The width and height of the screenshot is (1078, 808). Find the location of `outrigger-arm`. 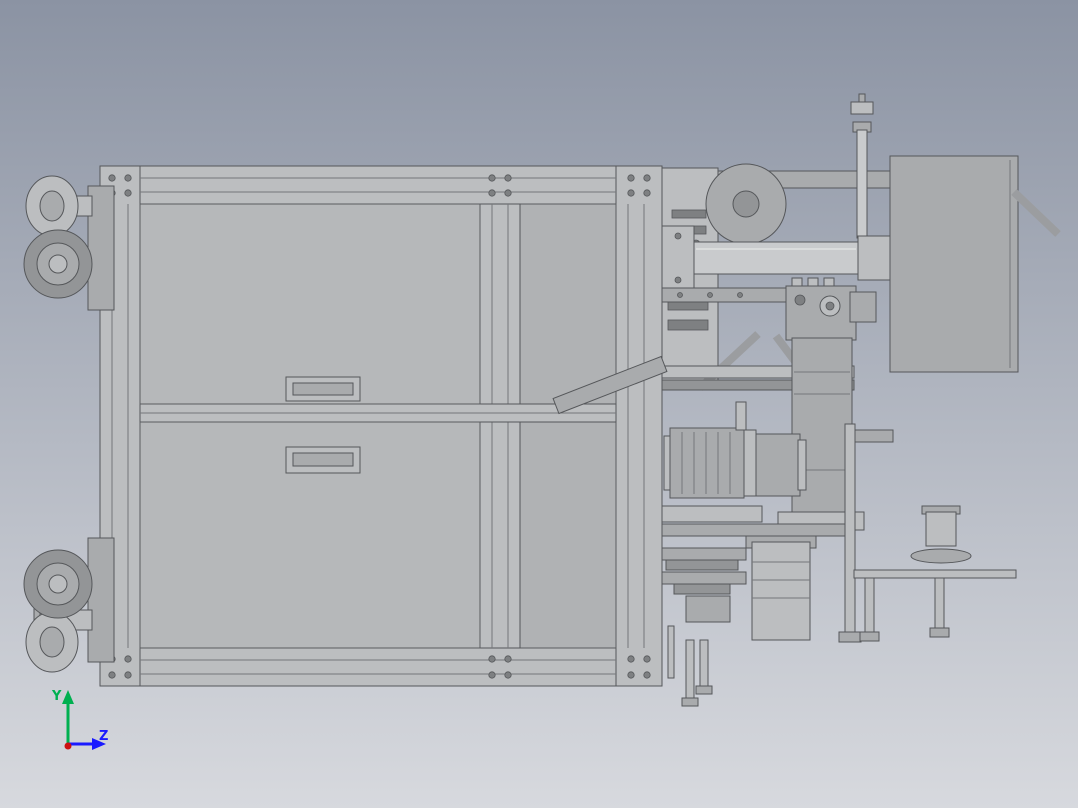

outrigger-arm is located at coordinates (874, 436).